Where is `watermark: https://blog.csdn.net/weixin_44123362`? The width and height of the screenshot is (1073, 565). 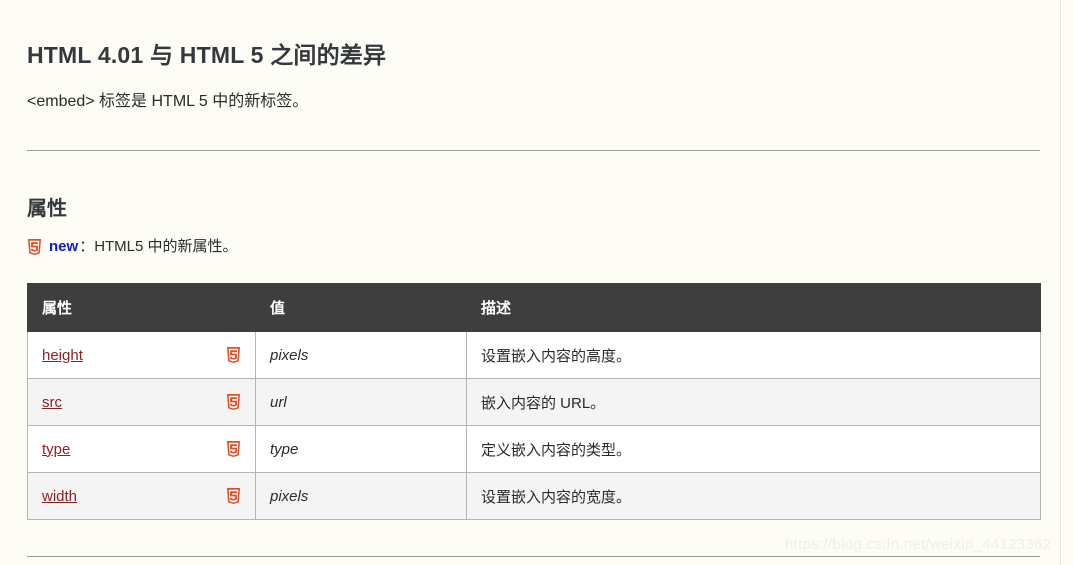 watermark: https://blog.csdn.net/weixin_44123362 is located at coordinates (918, 544).